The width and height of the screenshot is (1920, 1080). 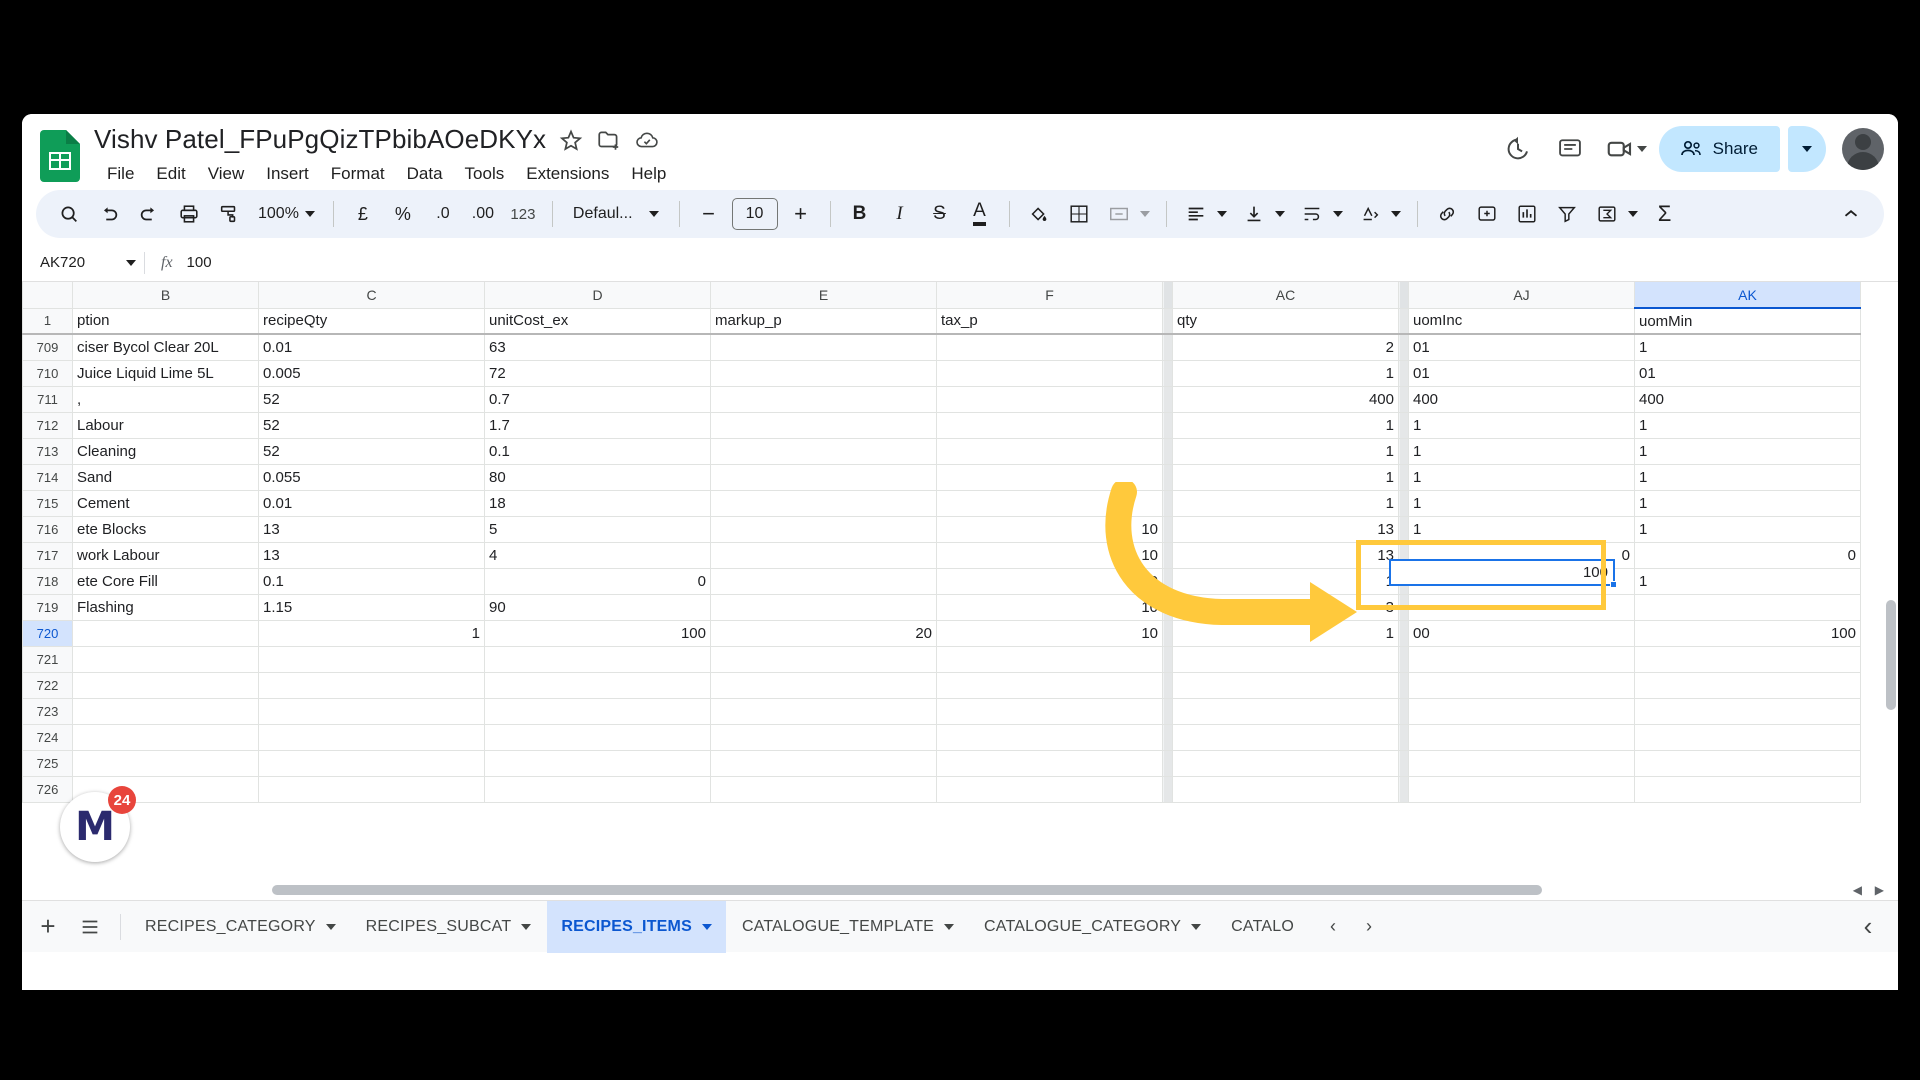 I want to click on cell-AC712: 1, so click(x=1285, y=425).